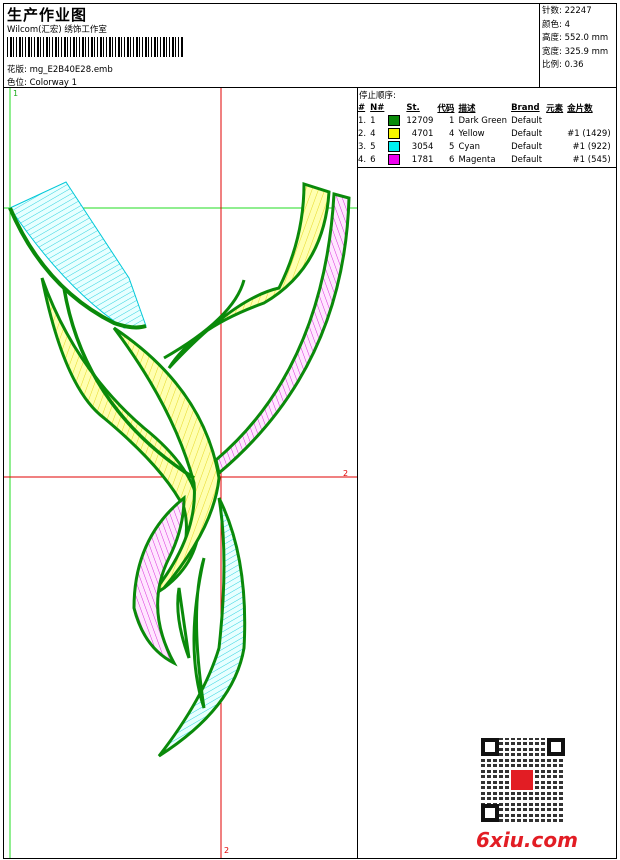  I want to click on cell-code: 1, so click(452, 120).